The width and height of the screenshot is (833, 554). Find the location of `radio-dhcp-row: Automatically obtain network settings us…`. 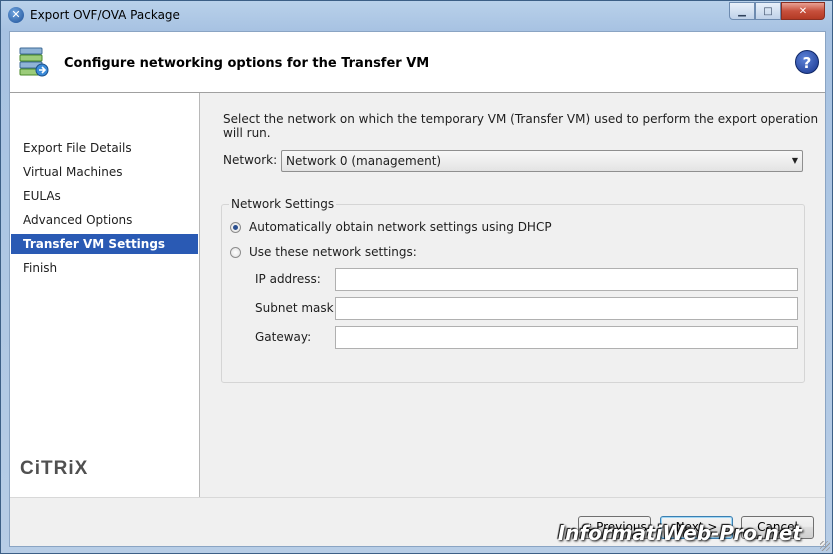

radio-dhcp-row: Automatically obtain network settings us… is located at coordinates (391, 227).